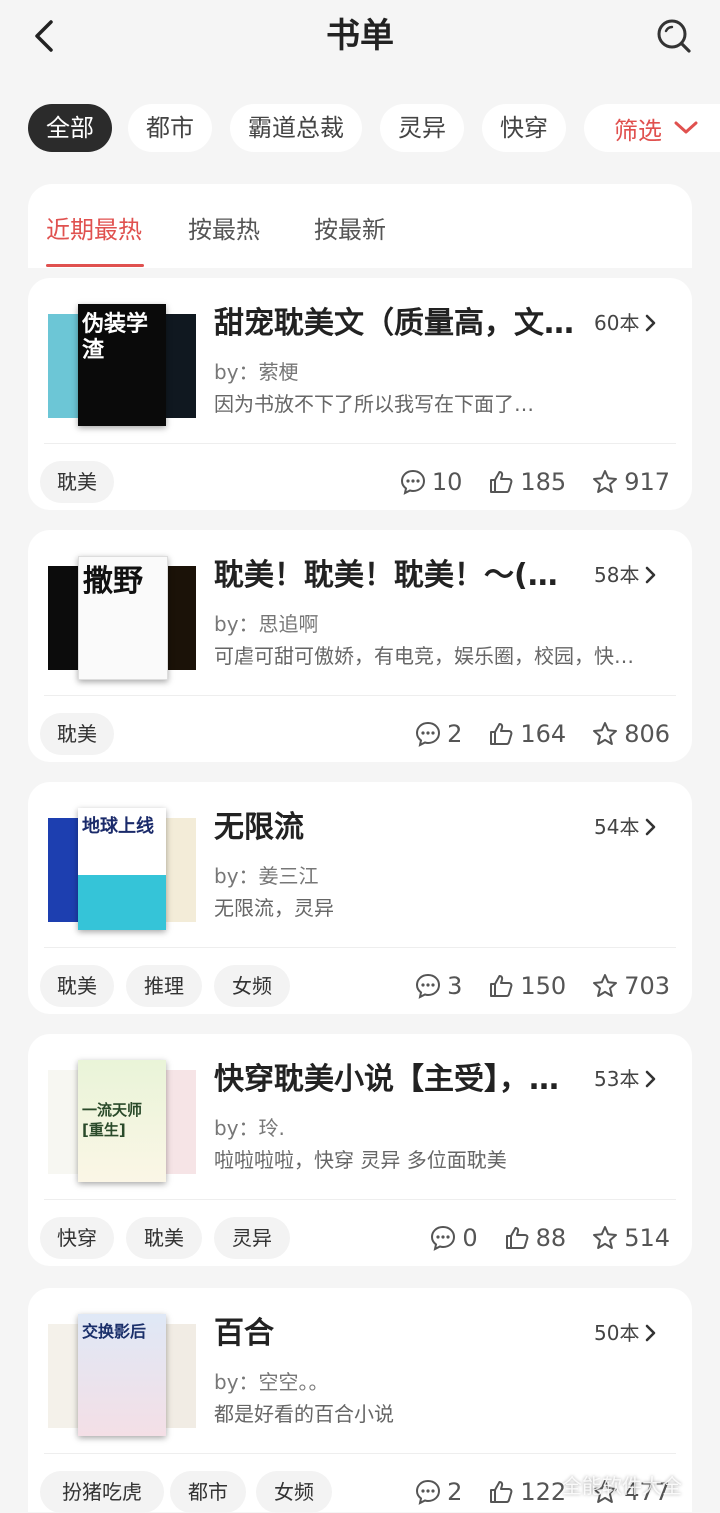 This screenshot has height=1513, width=720. What do you see at coordinates (617, 827) in the screenshot?
I see `book-count-text: 54本` at bounding box center [617, 827].